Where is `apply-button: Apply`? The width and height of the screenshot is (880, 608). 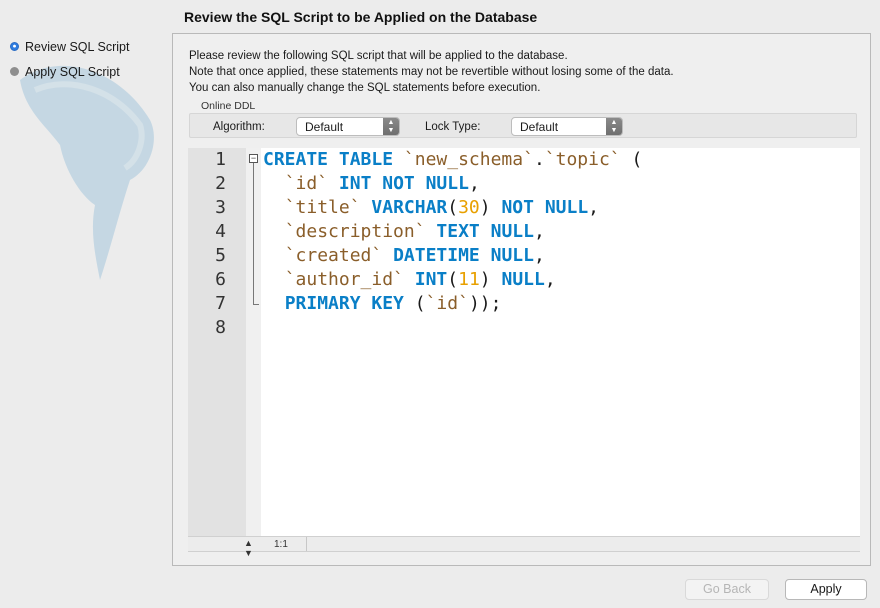 apply-button: Apply is located at coordinates (826, 589).